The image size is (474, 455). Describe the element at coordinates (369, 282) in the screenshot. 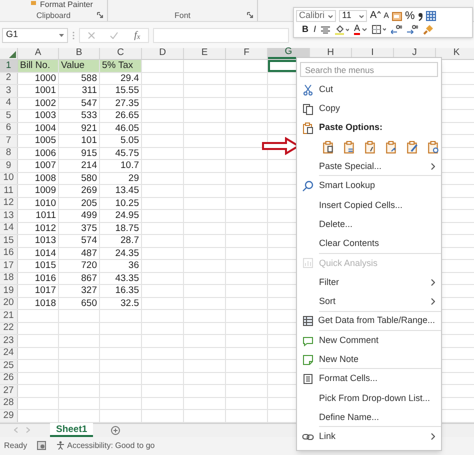

I see `menu-item: Filter` at that location.